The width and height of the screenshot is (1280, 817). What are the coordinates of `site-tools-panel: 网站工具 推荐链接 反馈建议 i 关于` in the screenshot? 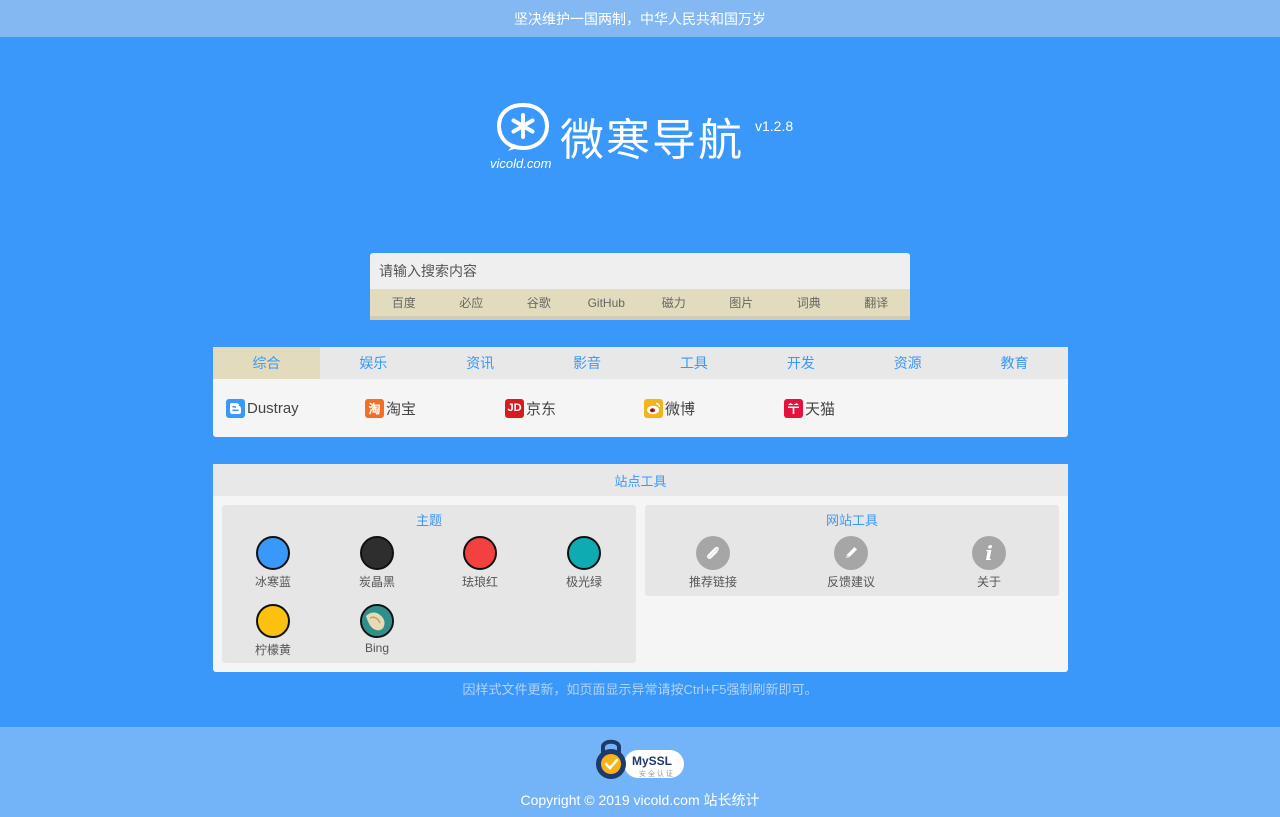 It's located at (852, 550).